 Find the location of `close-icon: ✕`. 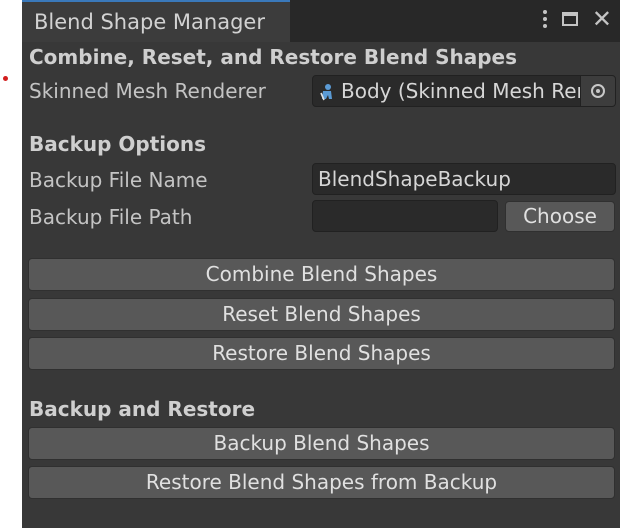

close-icon: ✕ is located at coordinates (602, 19).